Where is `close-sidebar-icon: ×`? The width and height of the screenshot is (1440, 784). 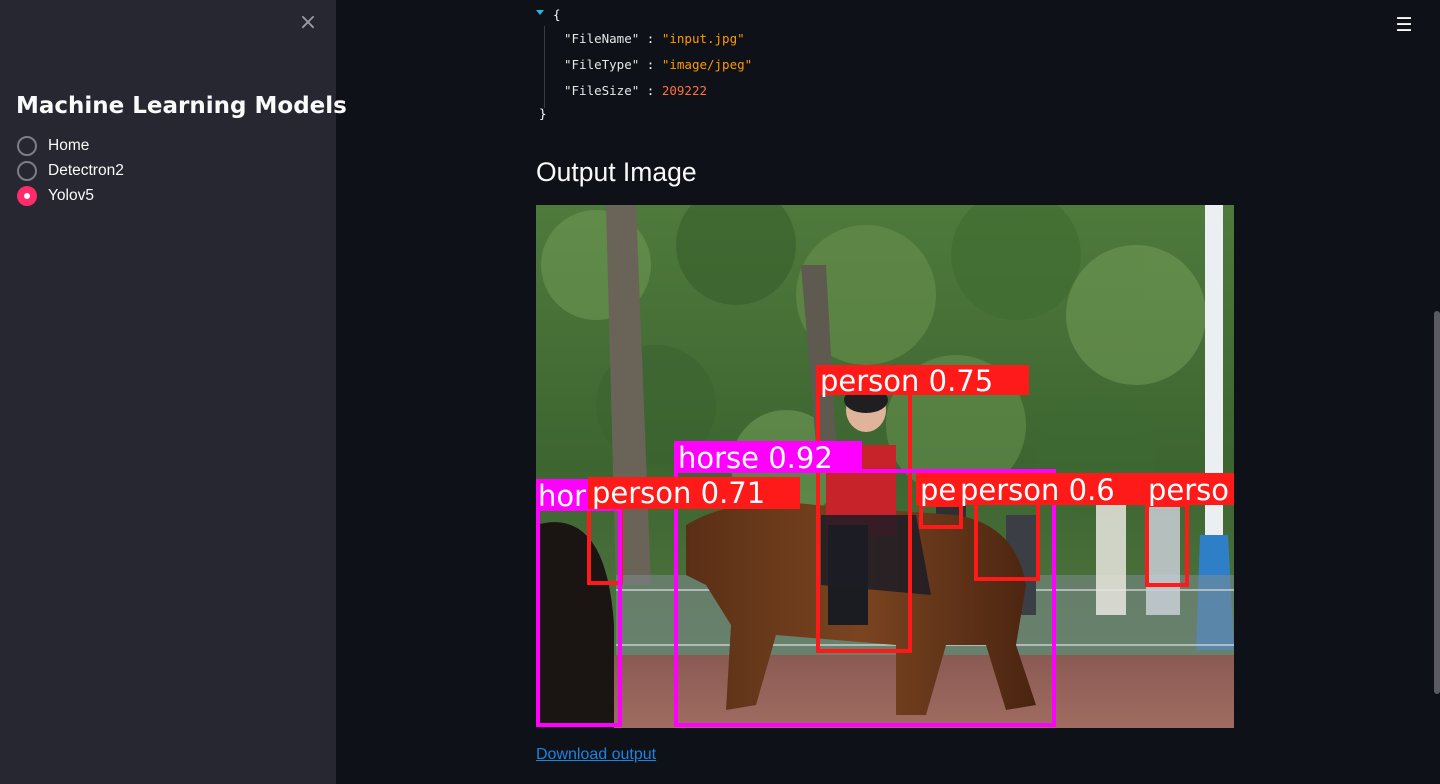
close-sidebar-icon: × is located at coordinates (308, 23).